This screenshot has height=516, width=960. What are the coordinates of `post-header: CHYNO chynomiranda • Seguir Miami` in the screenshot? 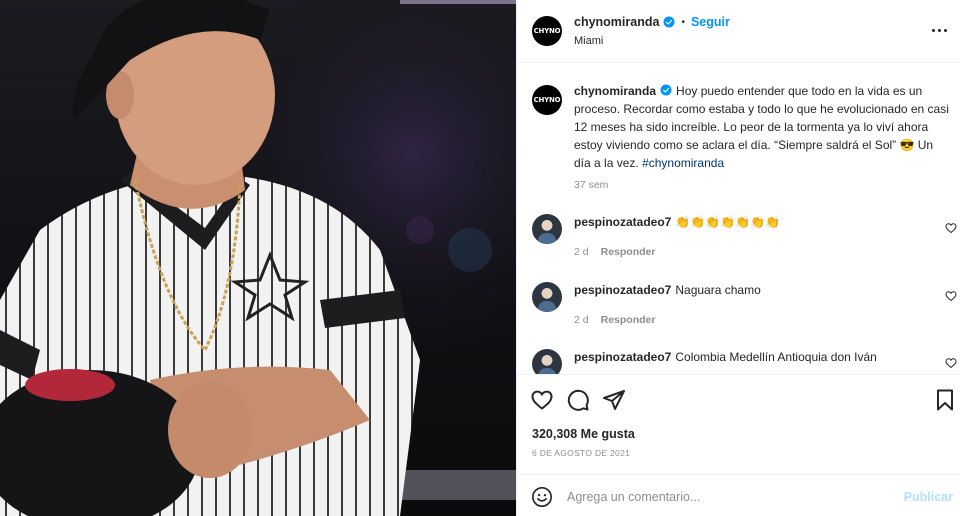 It's located at (738, 31).